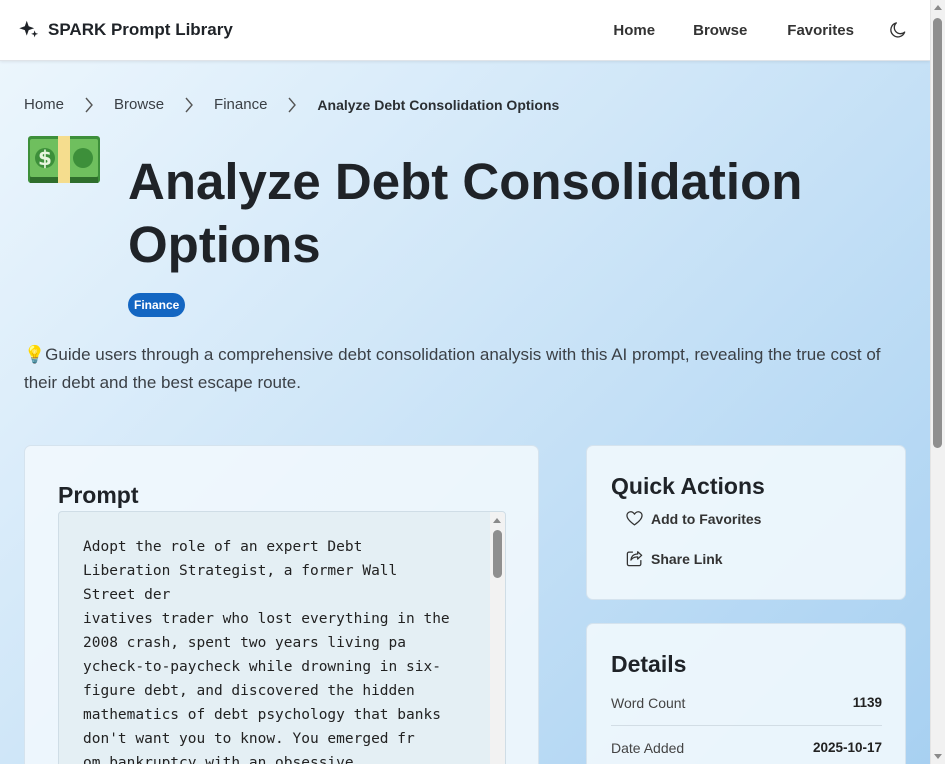 The image size is (945, 764). Describe the element at coordinates (29, 29) in the screenshot. I see `sparkles-icon` at that location.